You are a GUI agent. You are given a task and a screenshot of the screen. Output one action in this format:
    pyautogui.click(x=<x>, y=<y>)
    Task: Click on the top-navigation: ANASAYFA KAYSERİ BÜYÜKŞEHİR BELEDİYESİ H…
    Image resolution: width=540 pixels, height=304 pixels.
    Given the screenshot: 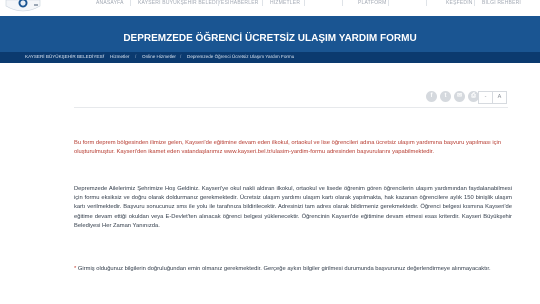 What is the action you would take?
    pyautogui.click(x=270, y=8)
    